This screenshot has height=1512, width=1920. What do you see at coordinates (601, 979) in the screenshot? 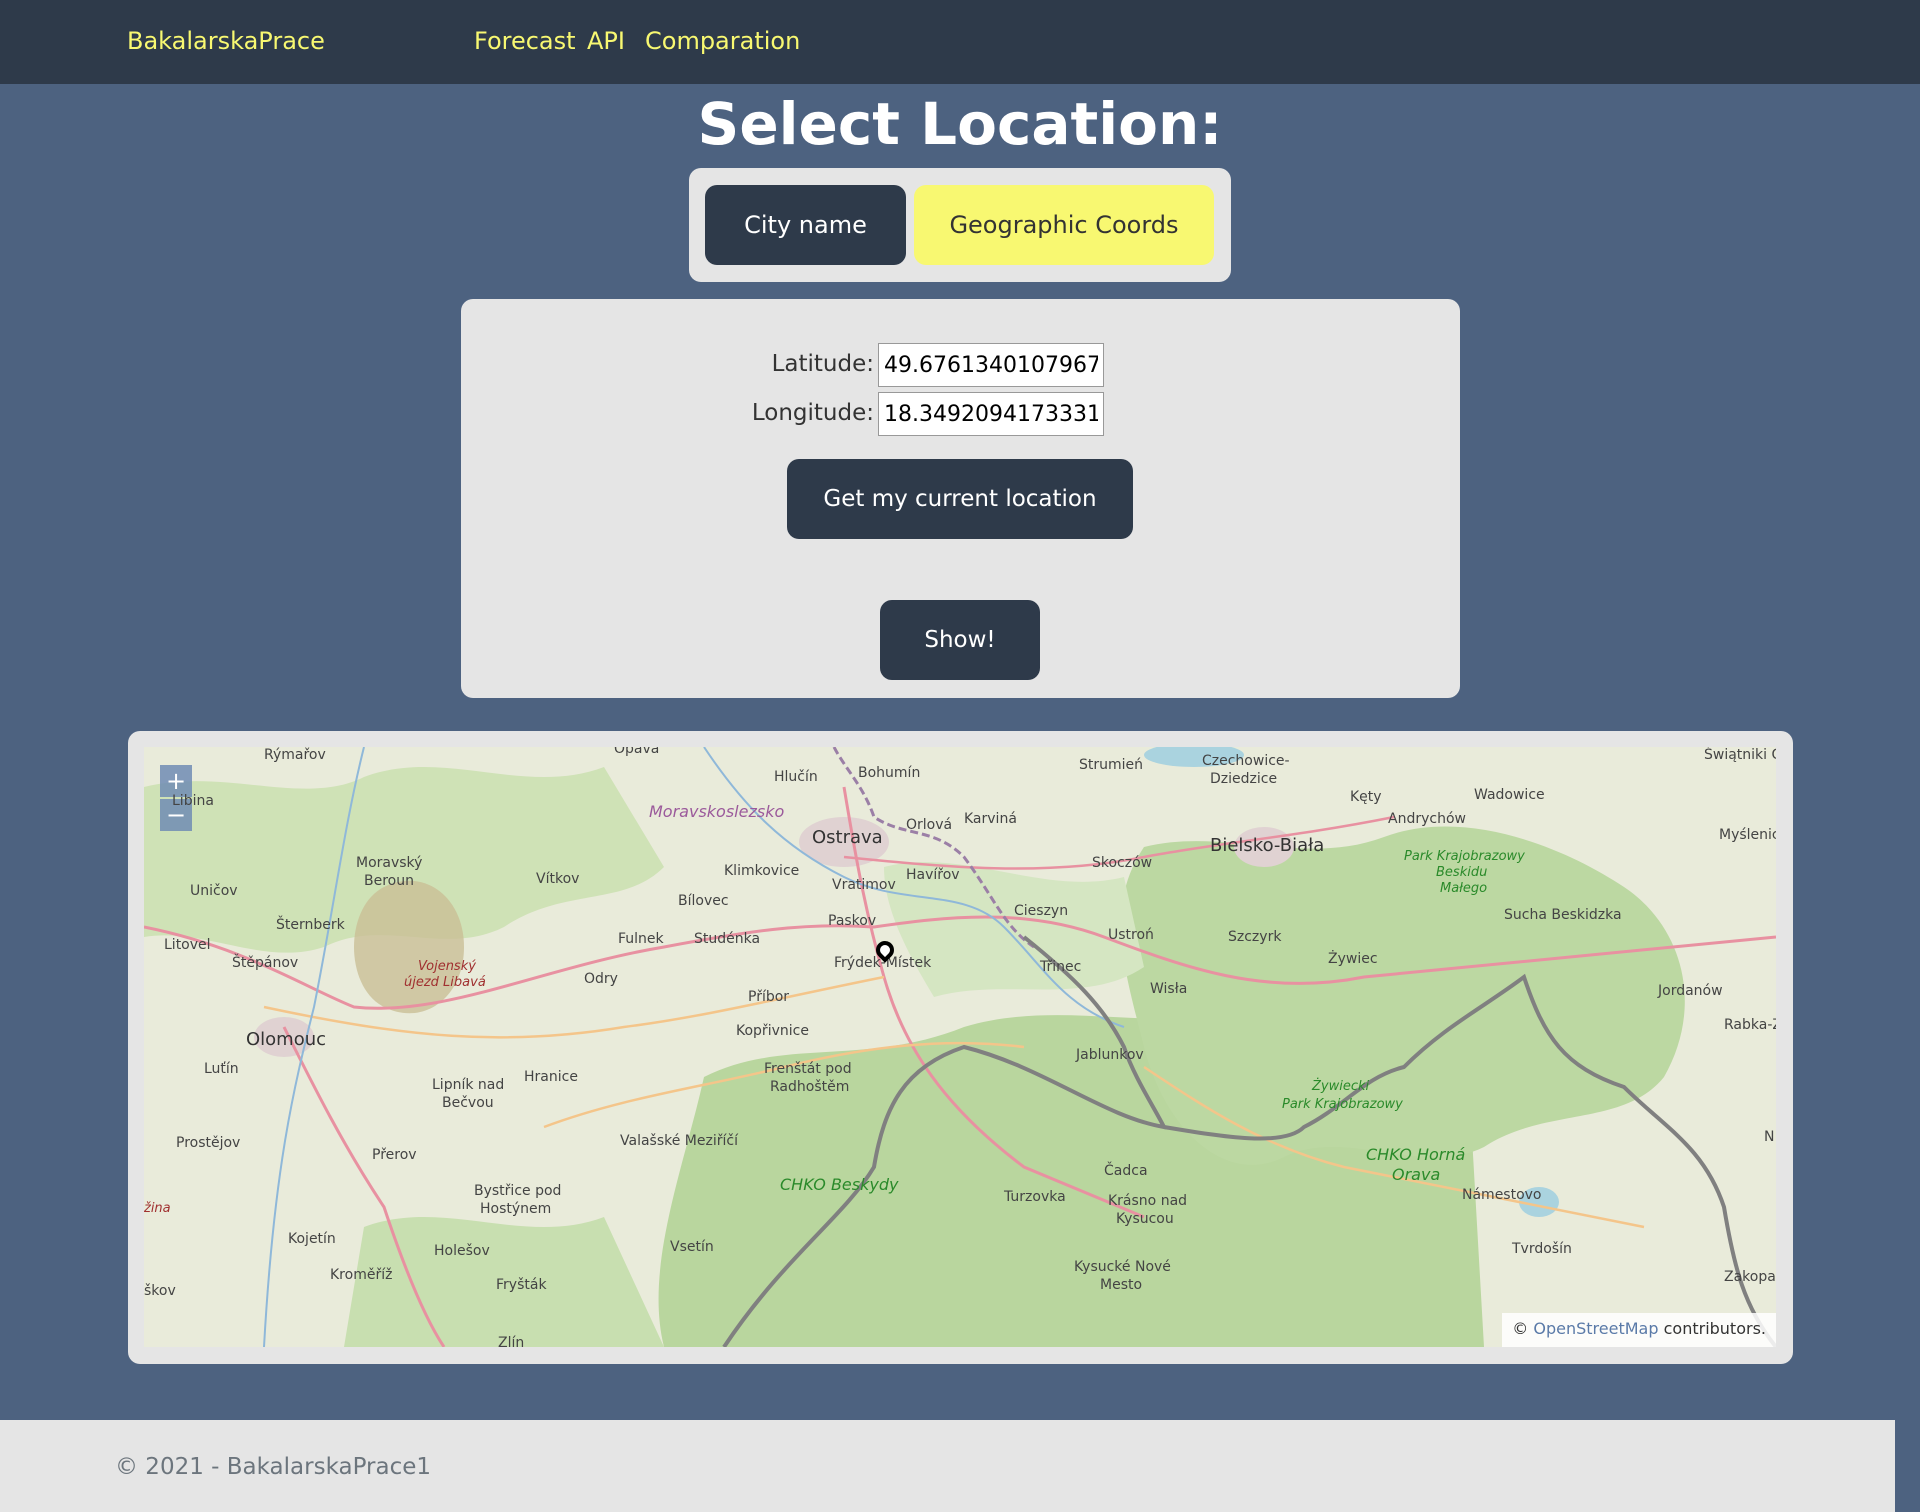
I see `map-label: Odry` at bounding box center [601, 979].